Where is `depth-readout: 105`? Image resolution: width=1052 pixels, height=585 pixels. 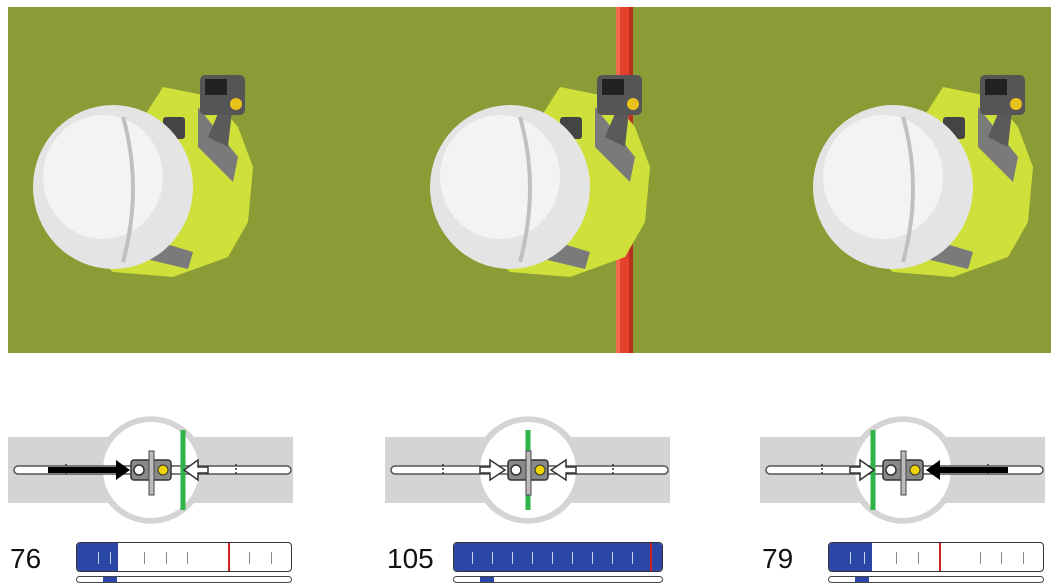
depth-readout: 105 is located at coordinates (410, 558).